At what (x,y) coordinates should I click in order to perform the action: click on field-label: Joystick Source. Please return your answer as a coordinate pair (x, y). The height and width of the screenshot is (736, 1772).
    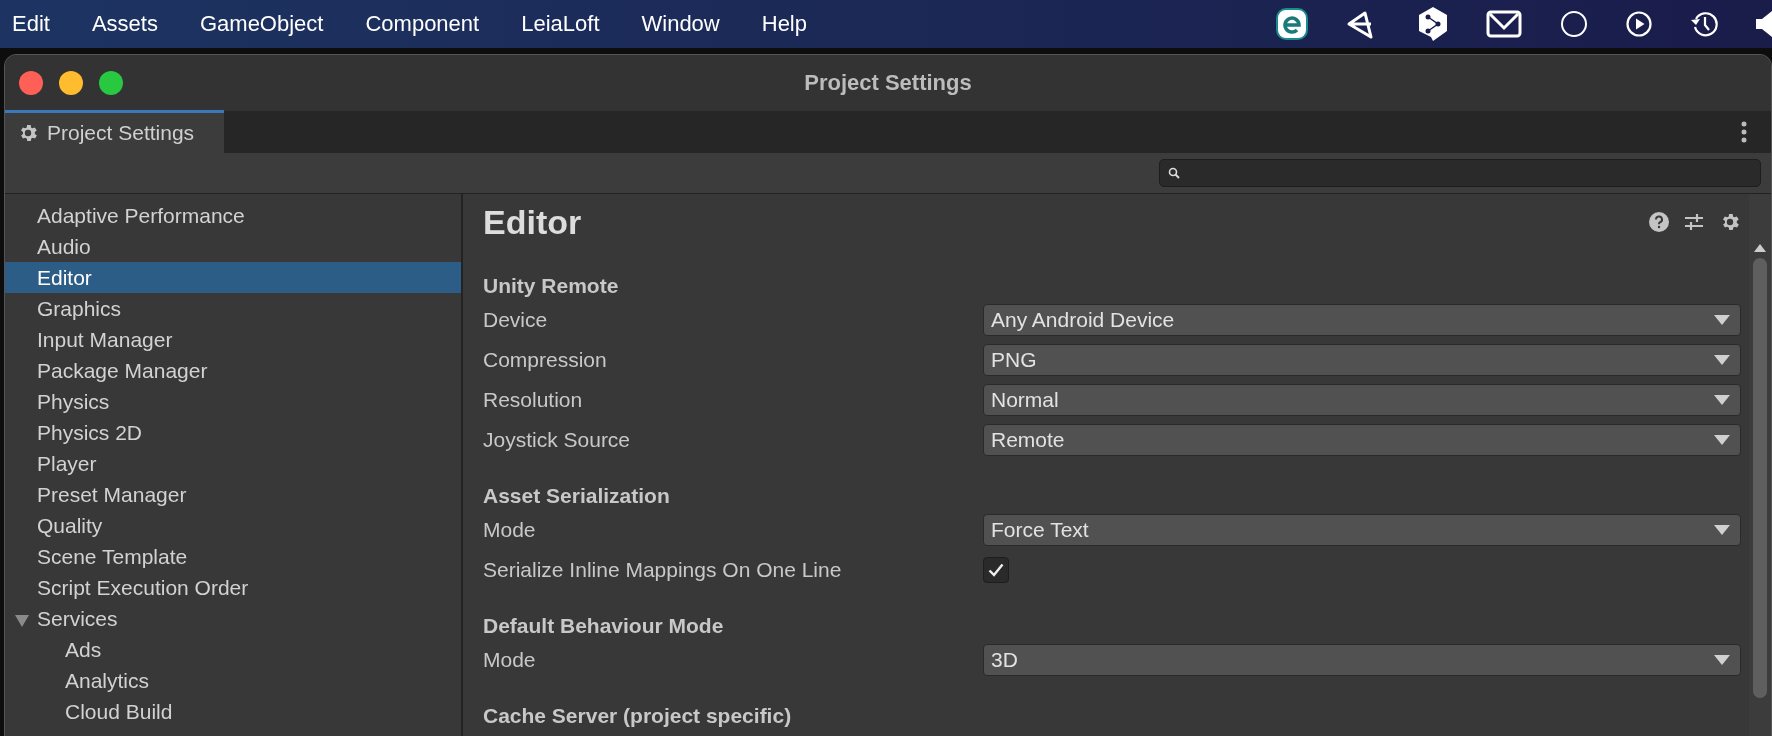
    Looking at the image, I should click on (557, 440).